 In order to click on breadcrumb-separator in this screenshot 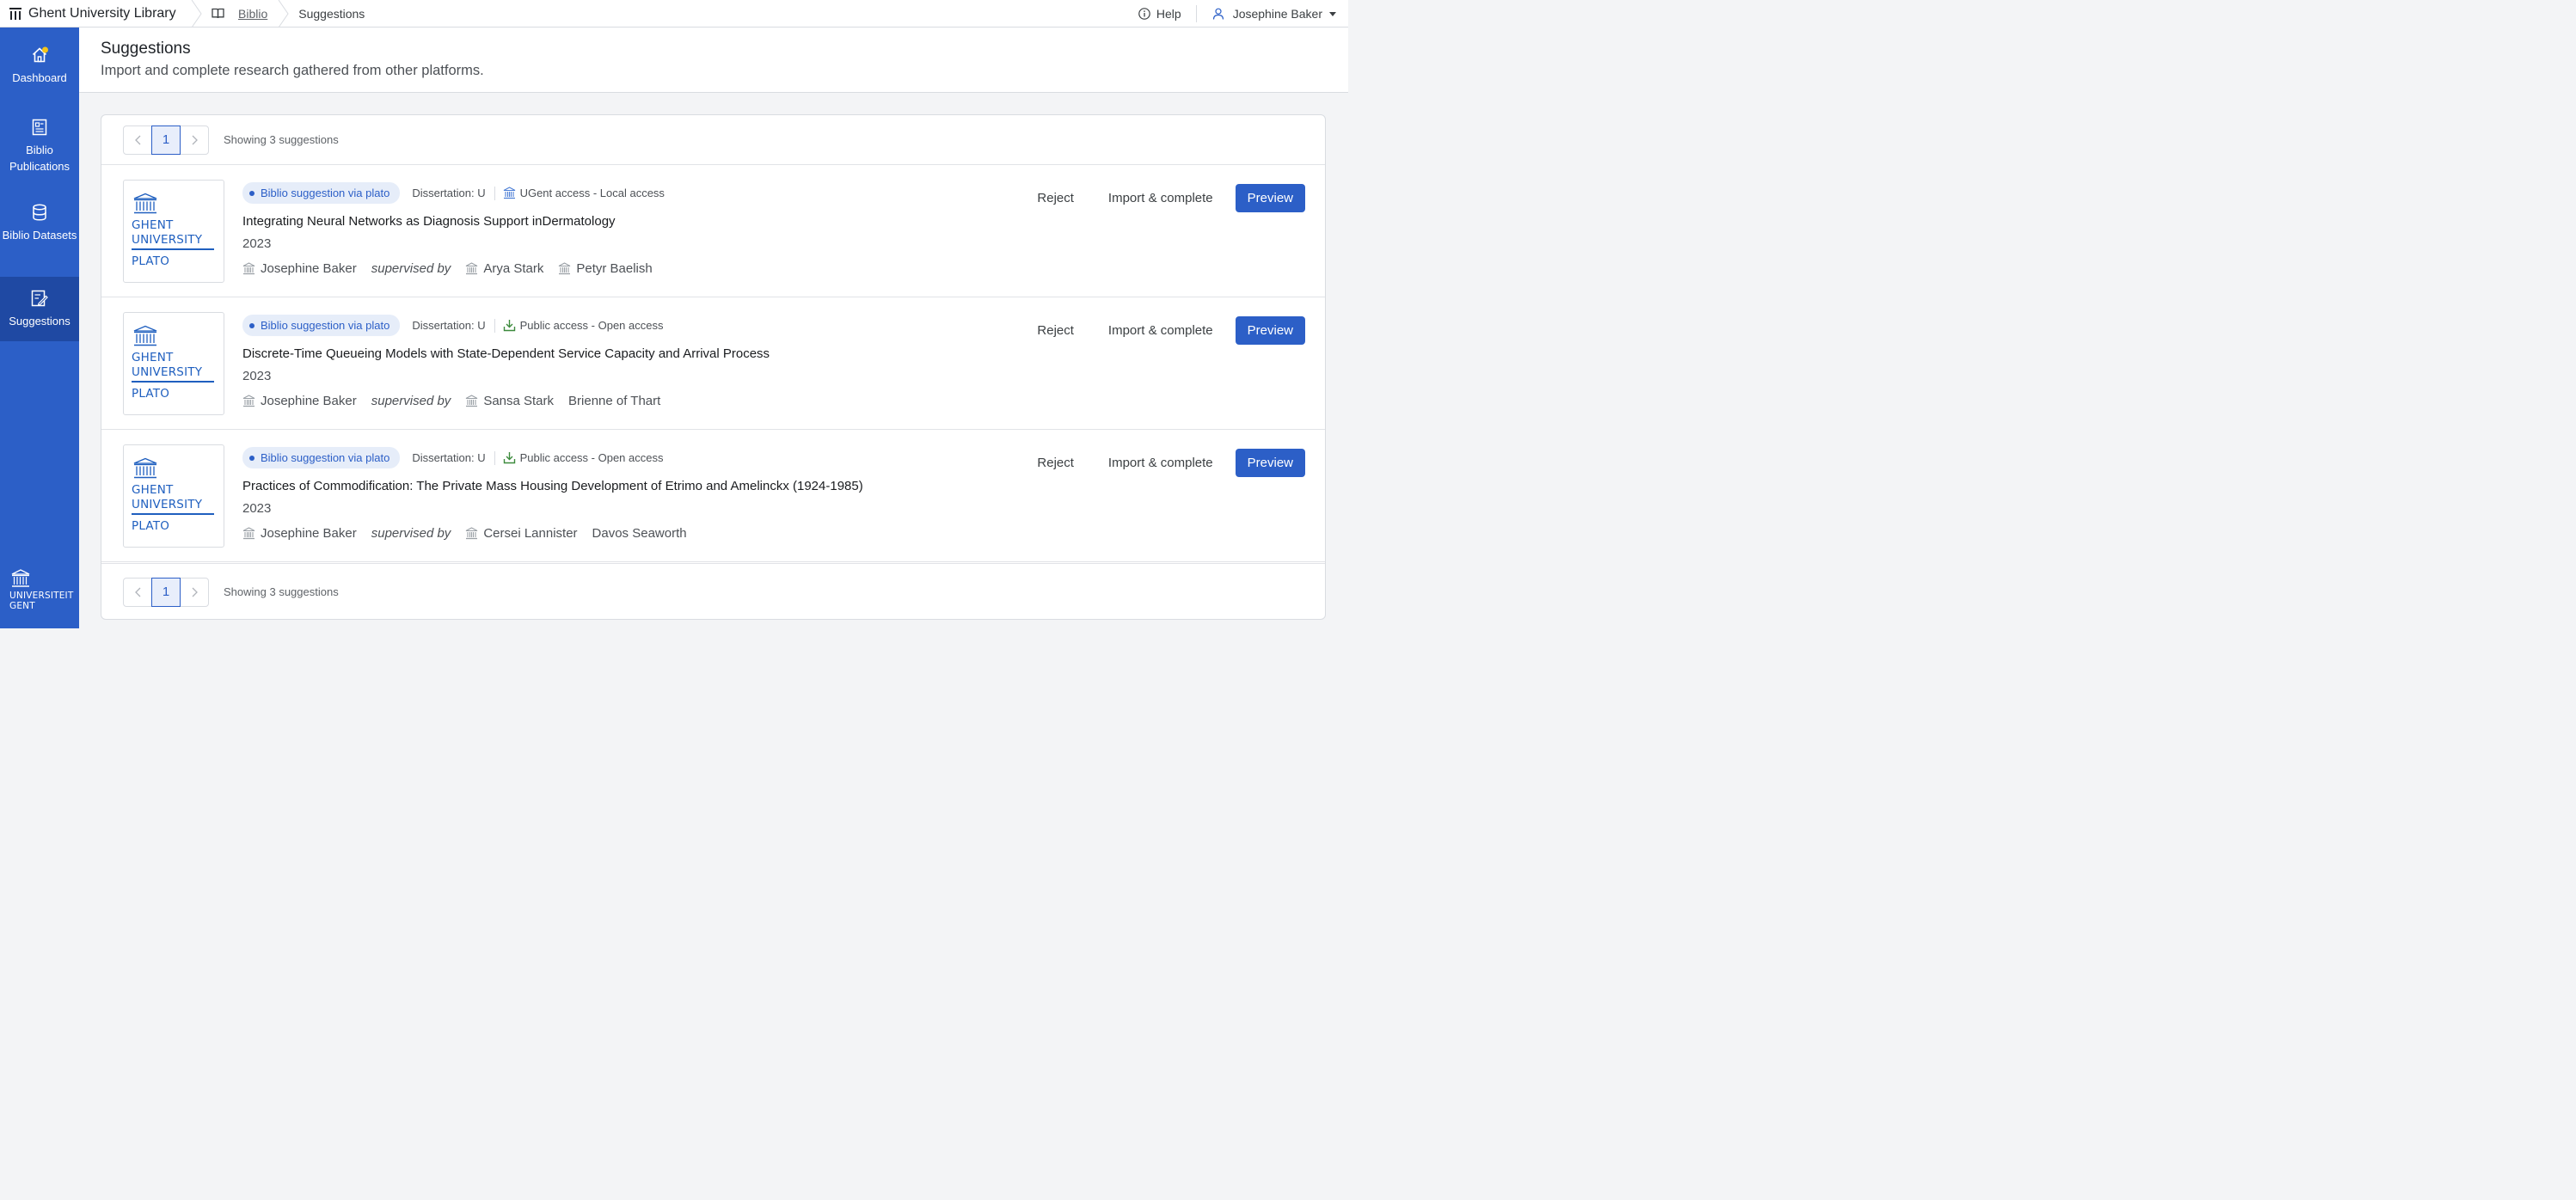, I will do `click(283, 14)`.